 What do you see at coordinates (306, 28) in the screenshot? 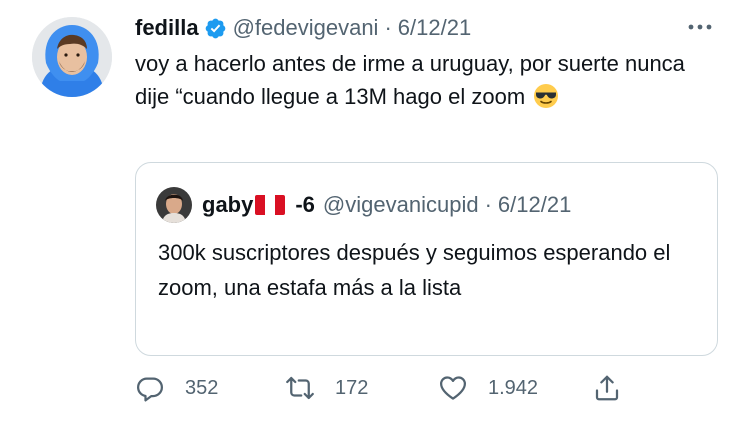
I see `author-handle: @fedevigevani` at bounding box center [306, 28].